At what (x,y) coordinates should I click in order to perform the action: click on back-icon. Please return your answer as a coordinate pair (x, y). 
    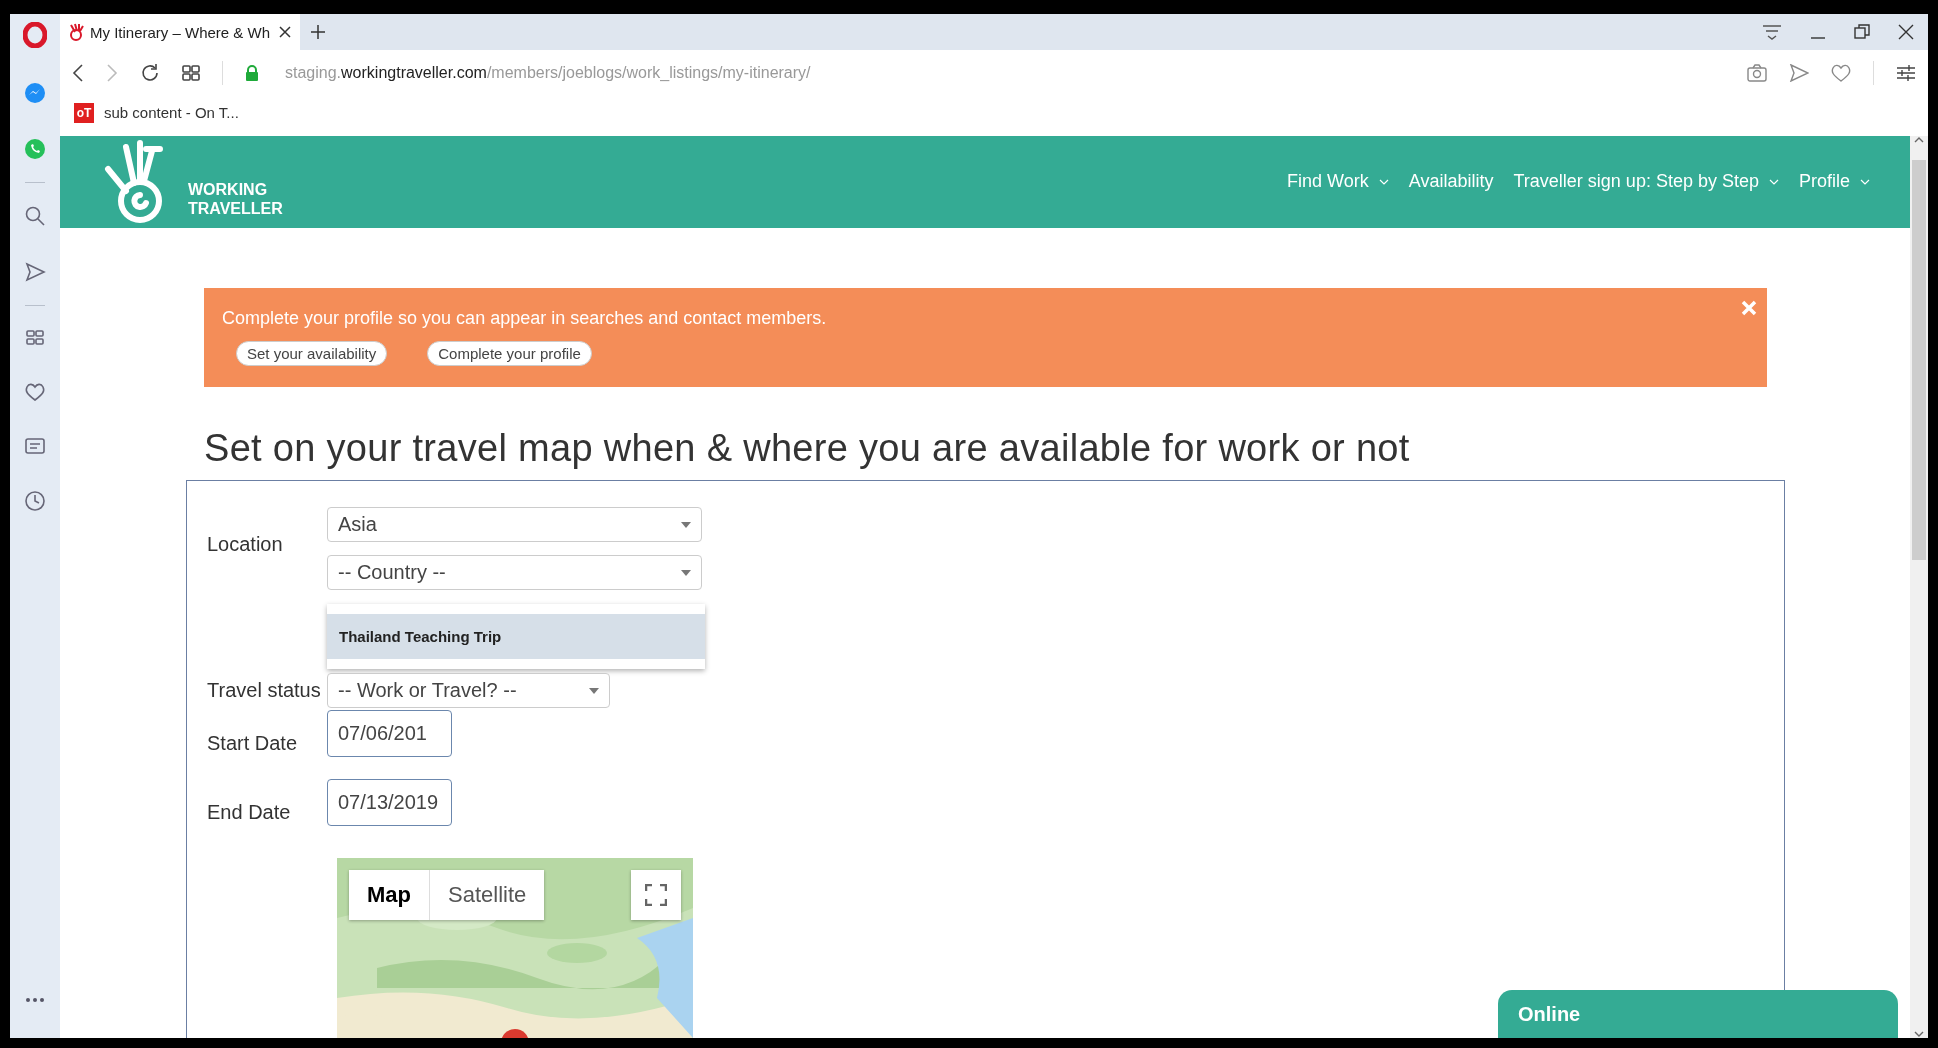
    Looking at the image, I should click on (78, 72).